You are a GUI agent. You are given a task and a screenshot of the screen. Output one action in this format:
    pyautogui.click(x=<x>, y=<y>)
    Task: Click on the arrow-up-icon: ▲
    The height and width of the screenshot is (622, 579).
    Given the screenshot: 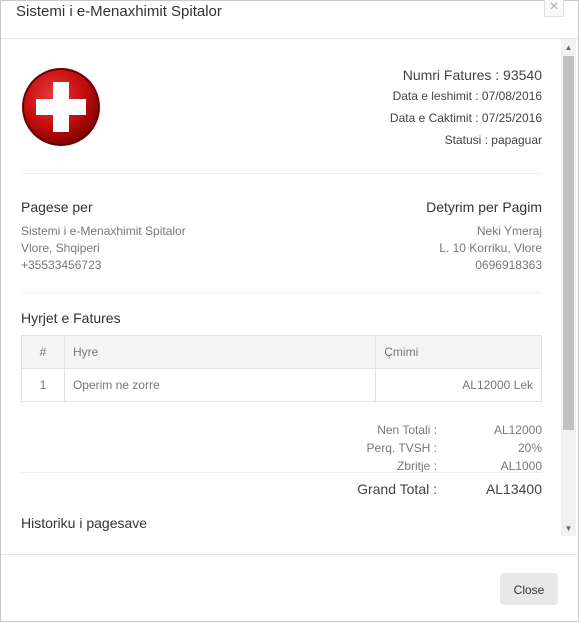 What is the action you would take?
    pyautogui.click(x=568, y=48)
    